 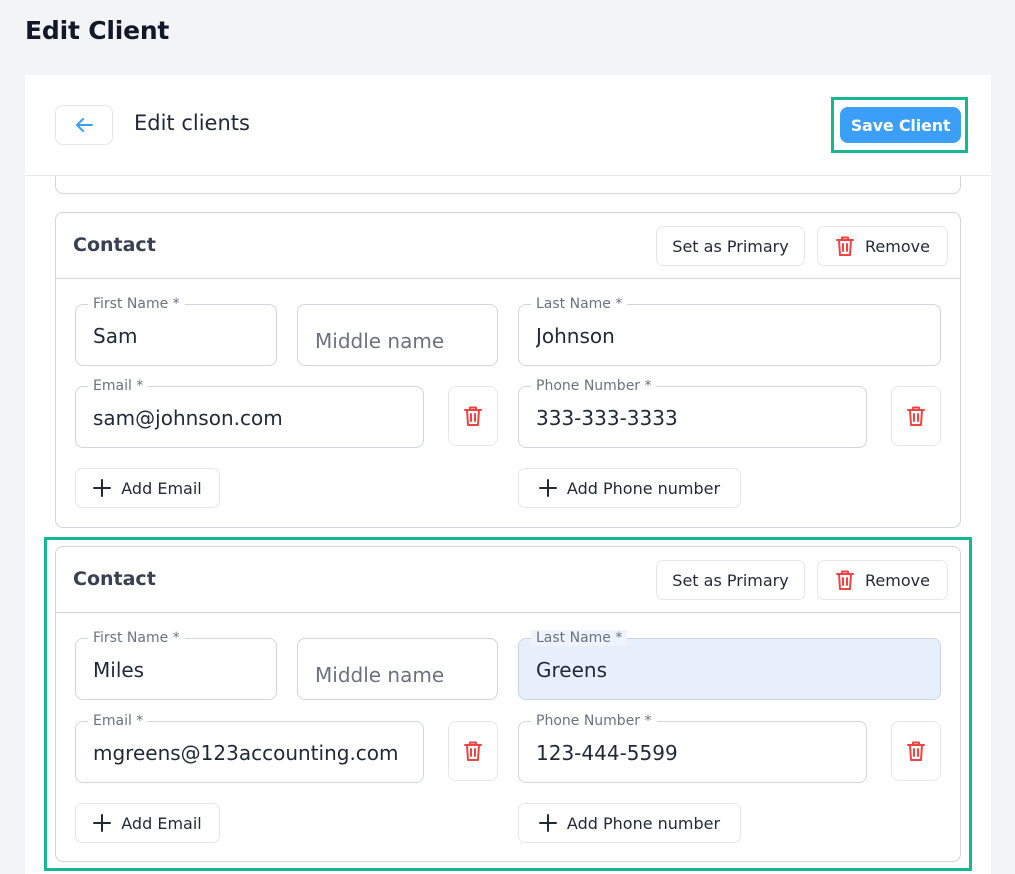 I want to click on back-button, so click(x=84, y=125).